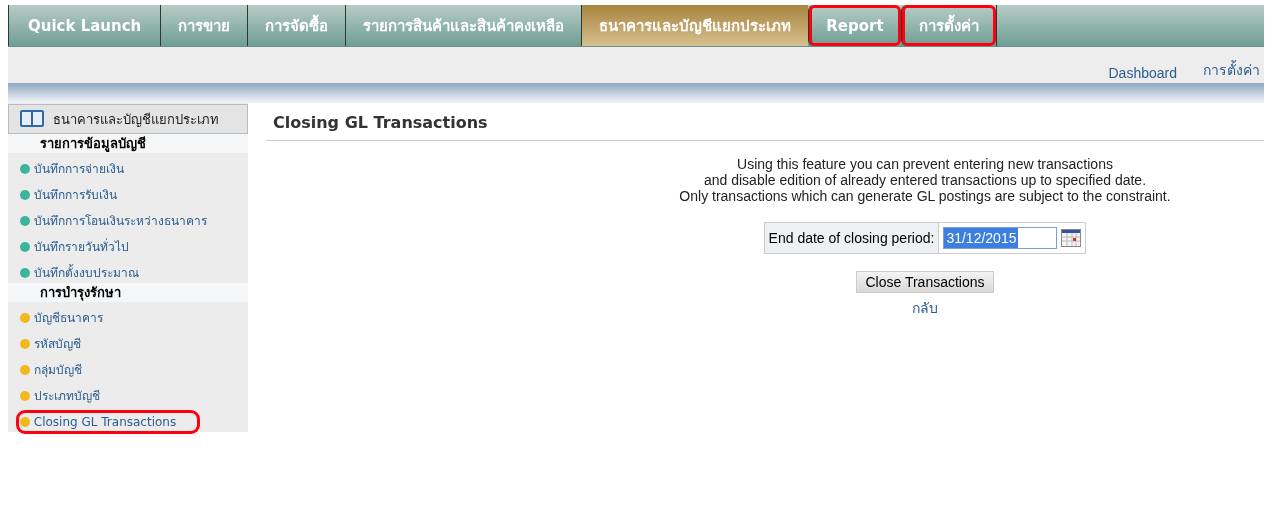 This screenshot has width=1272, height=512. I want to click on sidebar-link: บันทึกรายวันทั่วไป, so click(74, 247).